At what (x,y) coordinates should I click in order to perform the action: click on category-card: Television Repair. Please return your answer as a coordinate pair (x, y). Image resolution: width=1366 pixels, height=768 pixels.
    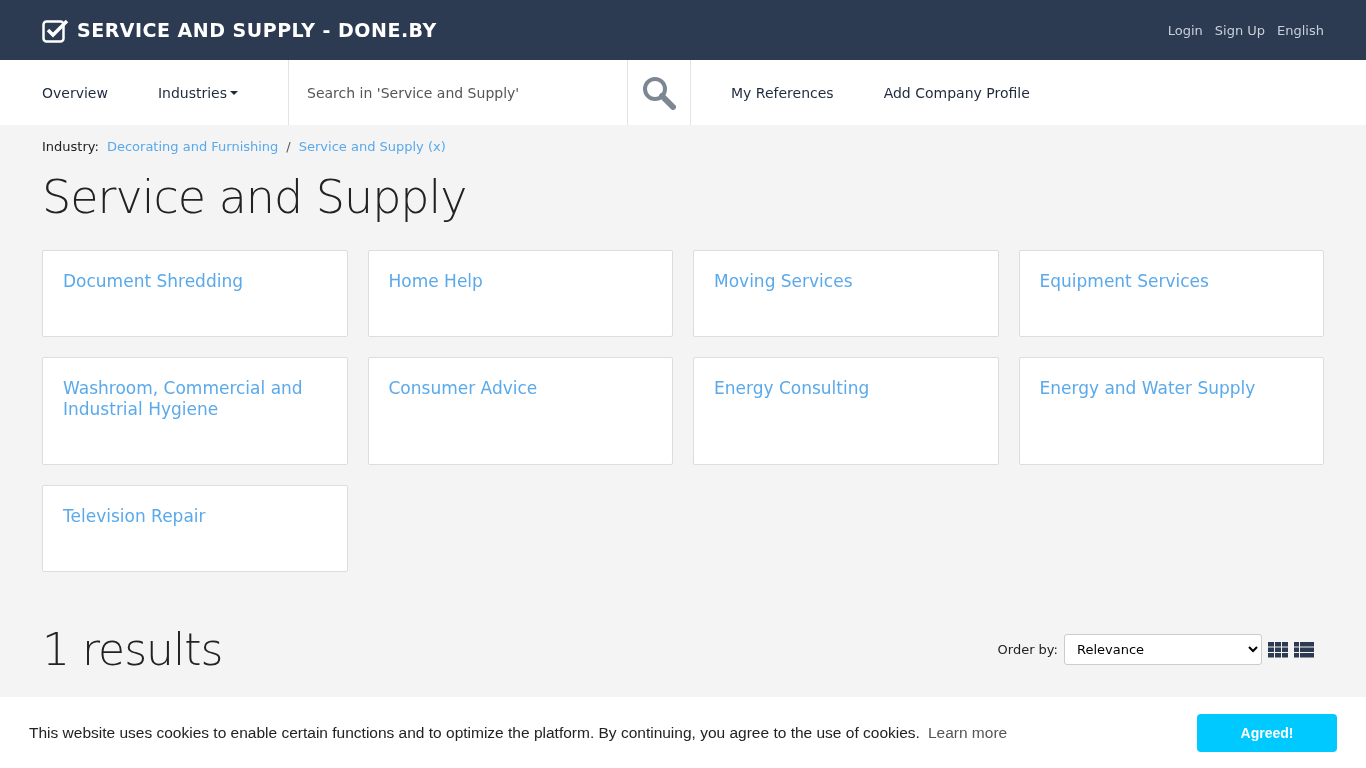
    Looking at the image, I should click on (195, 528).